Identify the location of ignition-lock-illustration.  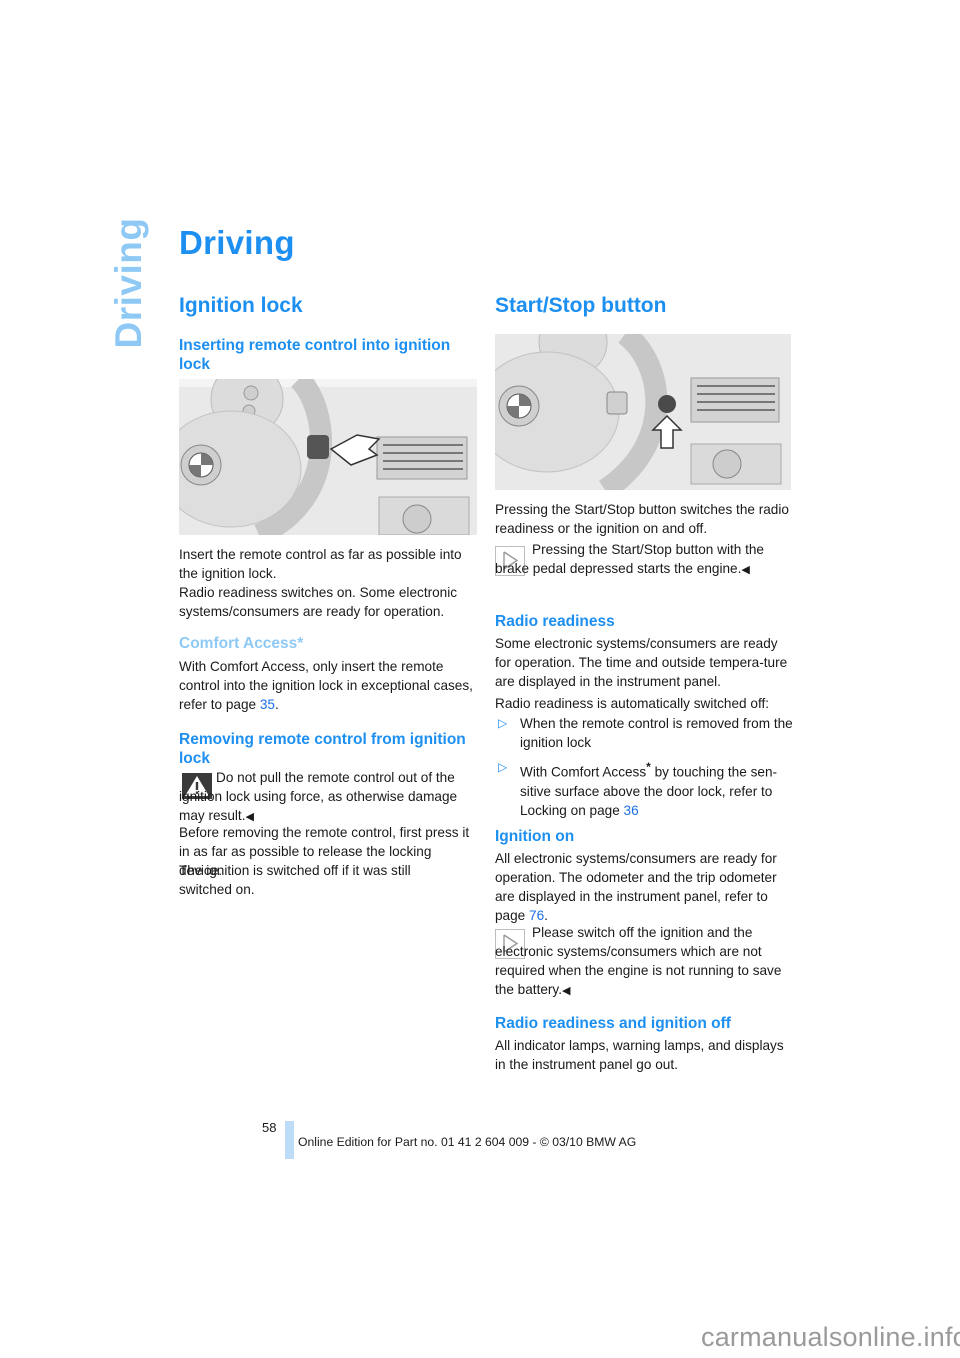
(328, 457).